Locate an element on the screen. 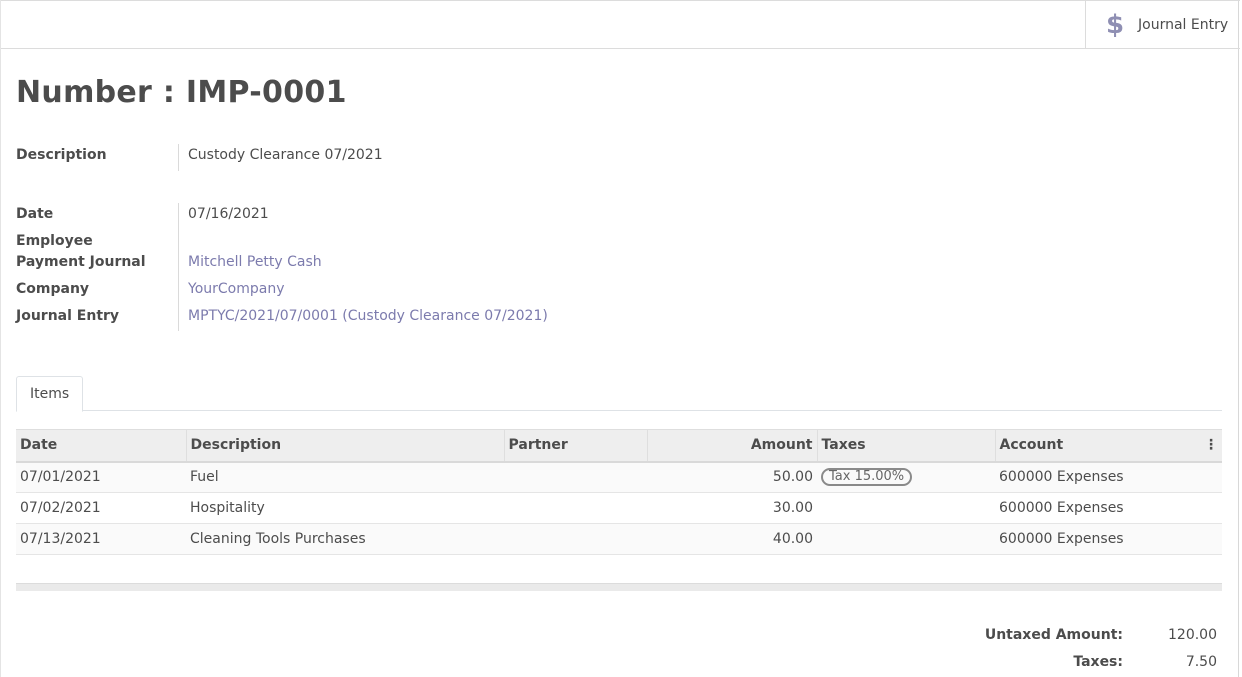 This screenshot has height=677, width=1242. row-amount: 40.00 is located at coordinates (732, 539).